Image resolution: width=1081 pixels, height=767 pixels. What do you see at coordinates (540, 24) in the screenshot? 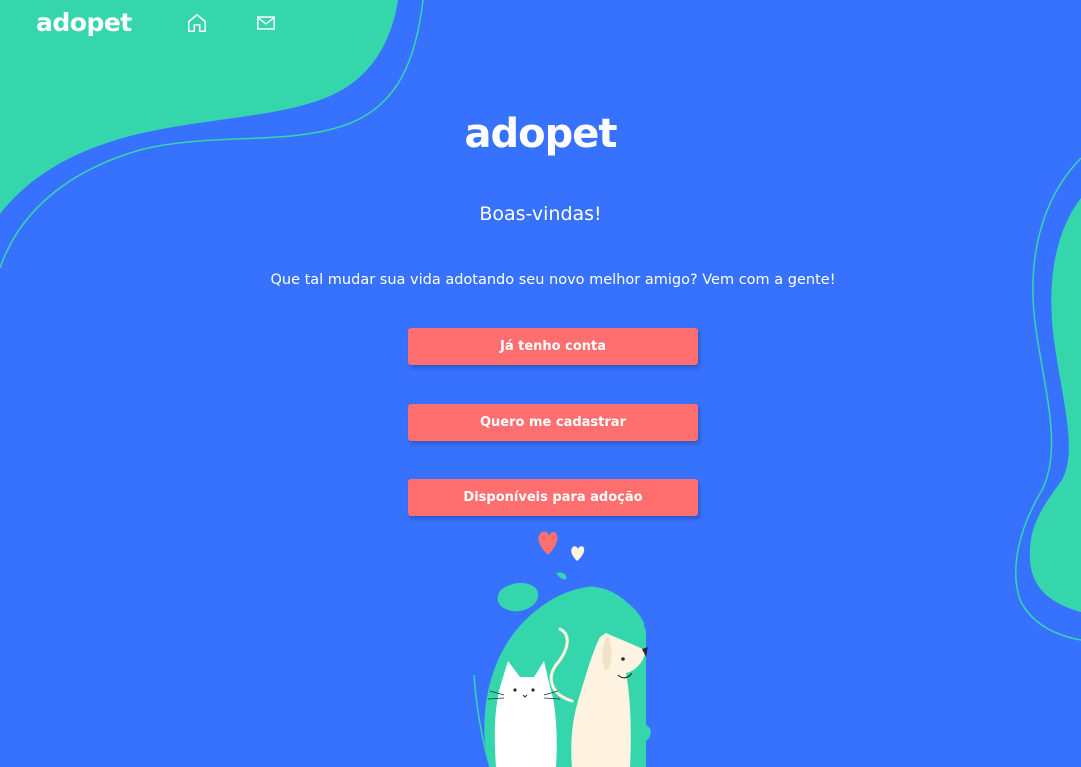
I see `top-navigation-bar: adopet` at bounding box center [540, 24].